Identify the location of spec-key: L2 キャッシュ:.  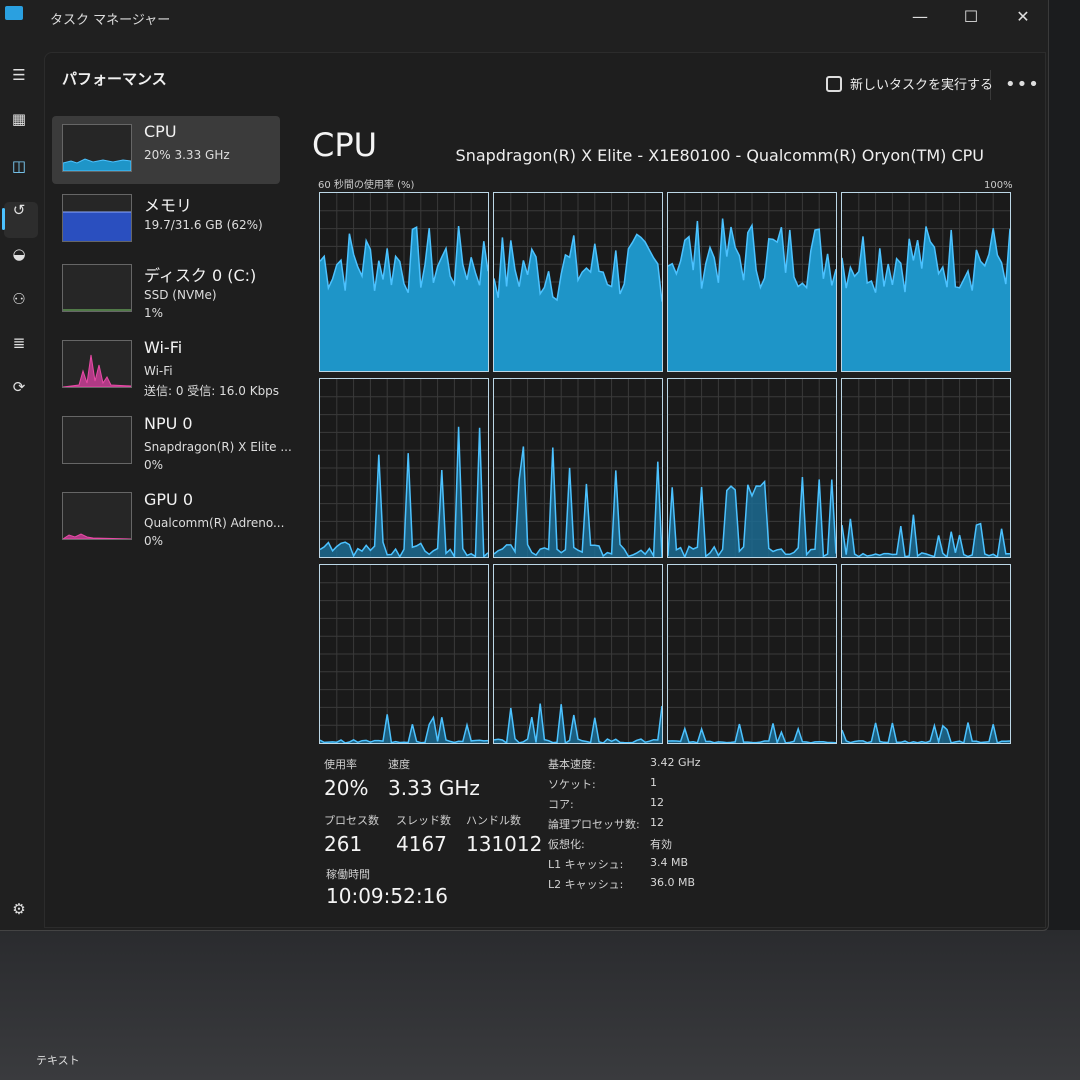
(586, 884).